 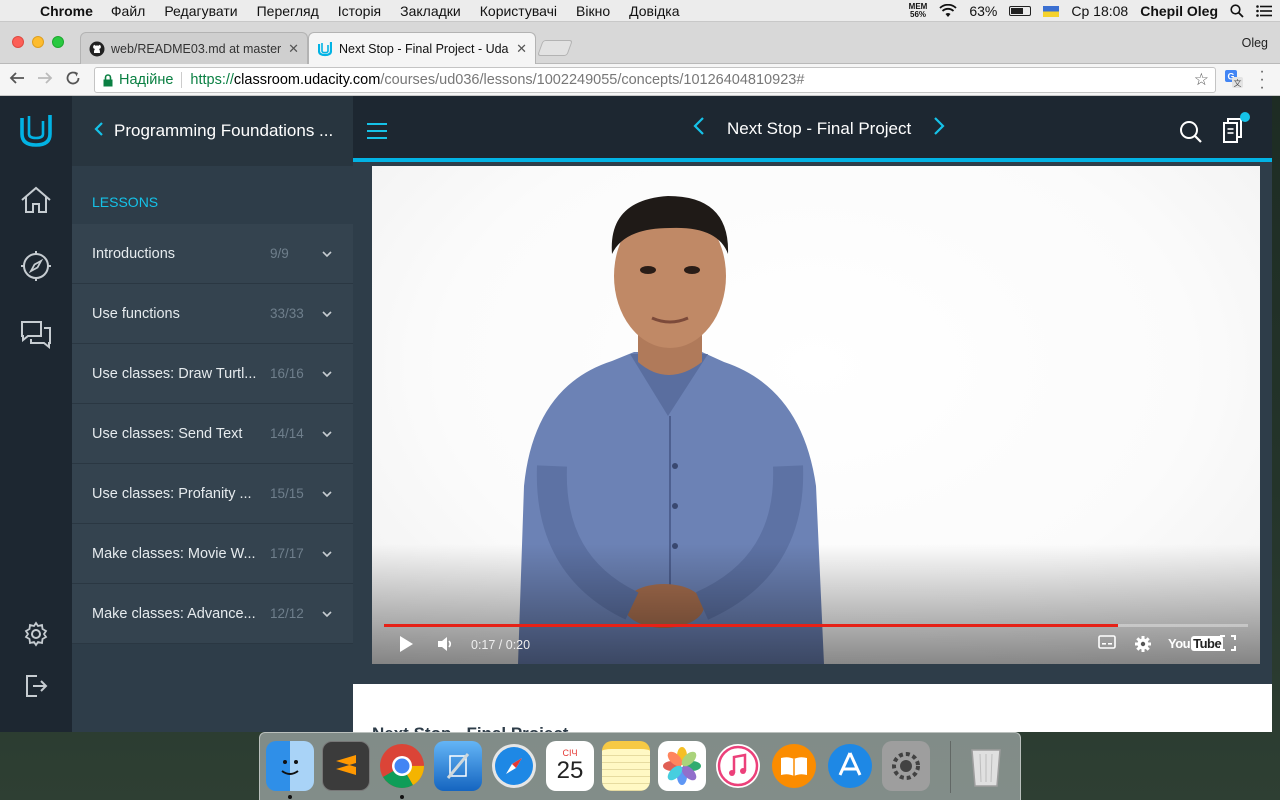 I want to click on previous-concept-button, so click(x=699, y=128).